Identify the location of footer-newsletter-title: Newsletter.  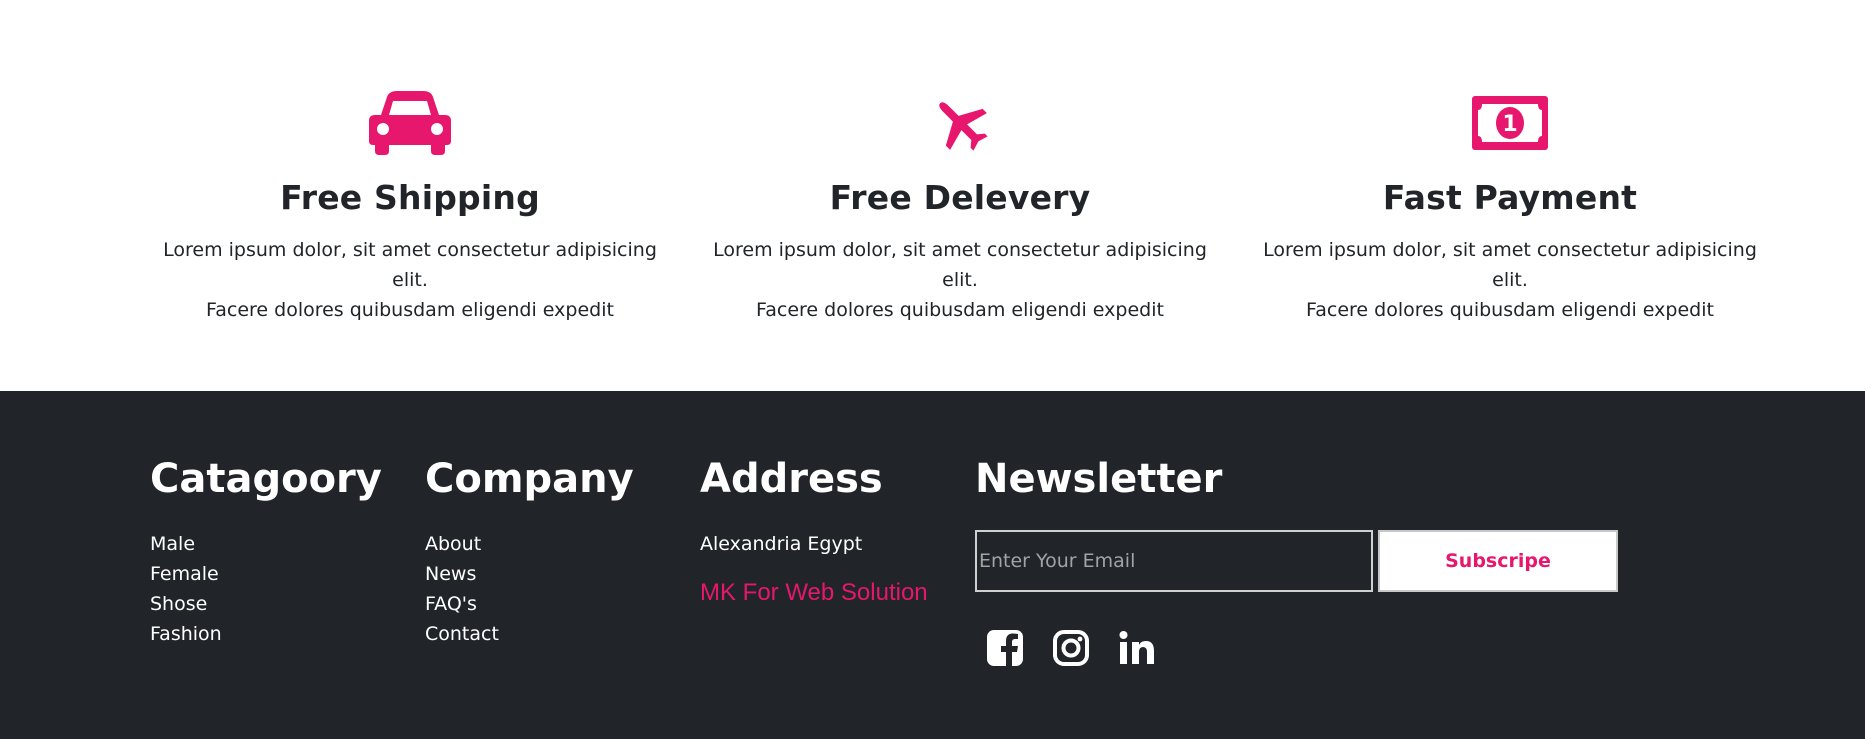
(1099, 479).